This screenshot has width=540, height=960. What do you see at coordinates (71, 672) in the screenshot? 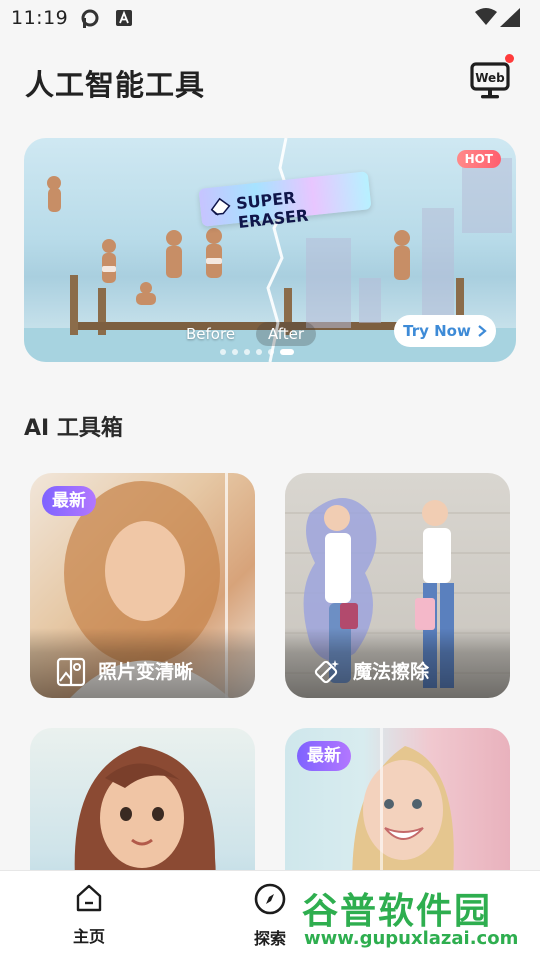
I see `image-enhance-icon` at bounding box center [71, 672].